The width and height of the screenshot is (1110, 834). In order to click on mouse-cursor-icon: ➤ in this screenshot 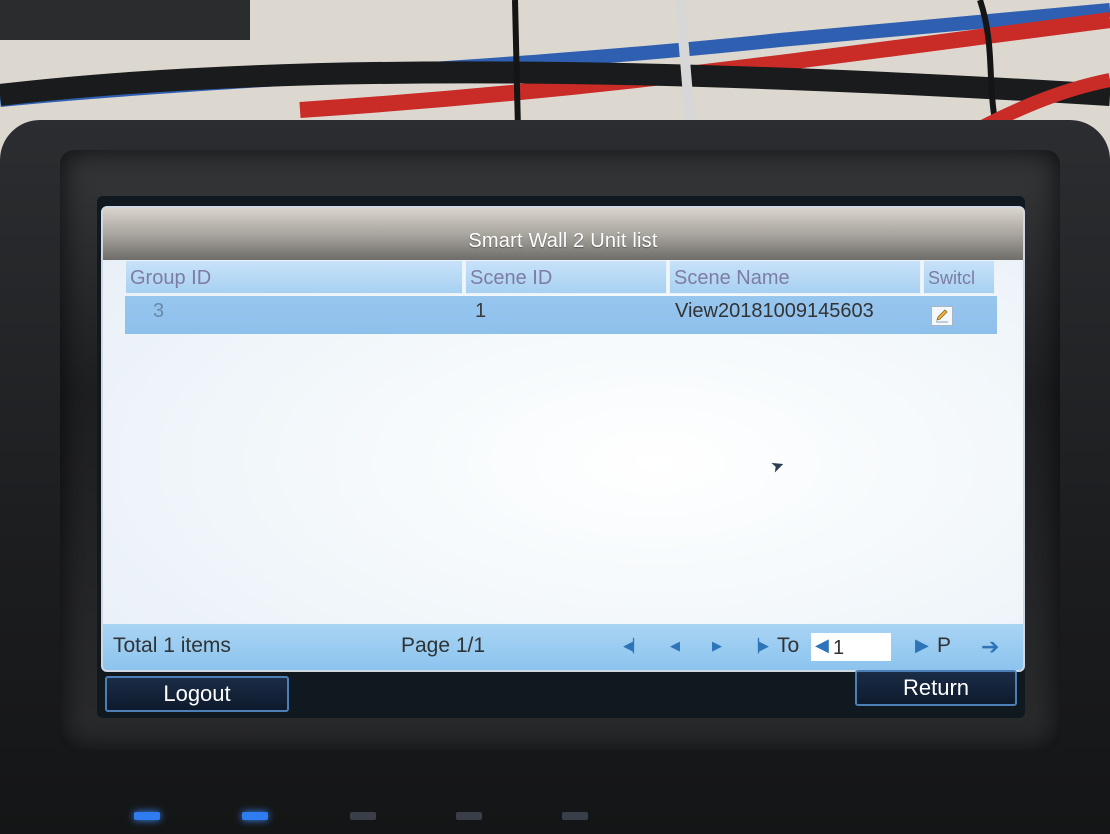, I will do `click(778, 466)`.